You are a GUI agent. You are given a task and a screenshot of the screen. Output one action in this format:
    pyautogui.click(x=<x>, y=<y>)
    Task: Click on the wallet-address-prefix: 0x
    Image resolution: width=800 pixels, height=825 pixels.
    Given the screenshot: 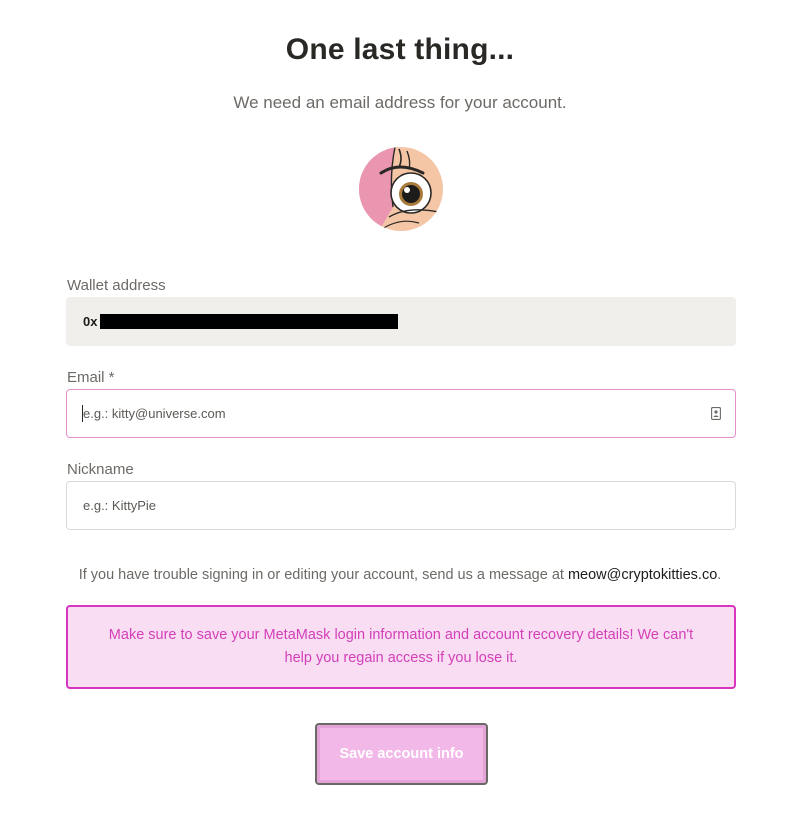 What is the action you would take?
    pyautogui.click(x=90, y=321)
    